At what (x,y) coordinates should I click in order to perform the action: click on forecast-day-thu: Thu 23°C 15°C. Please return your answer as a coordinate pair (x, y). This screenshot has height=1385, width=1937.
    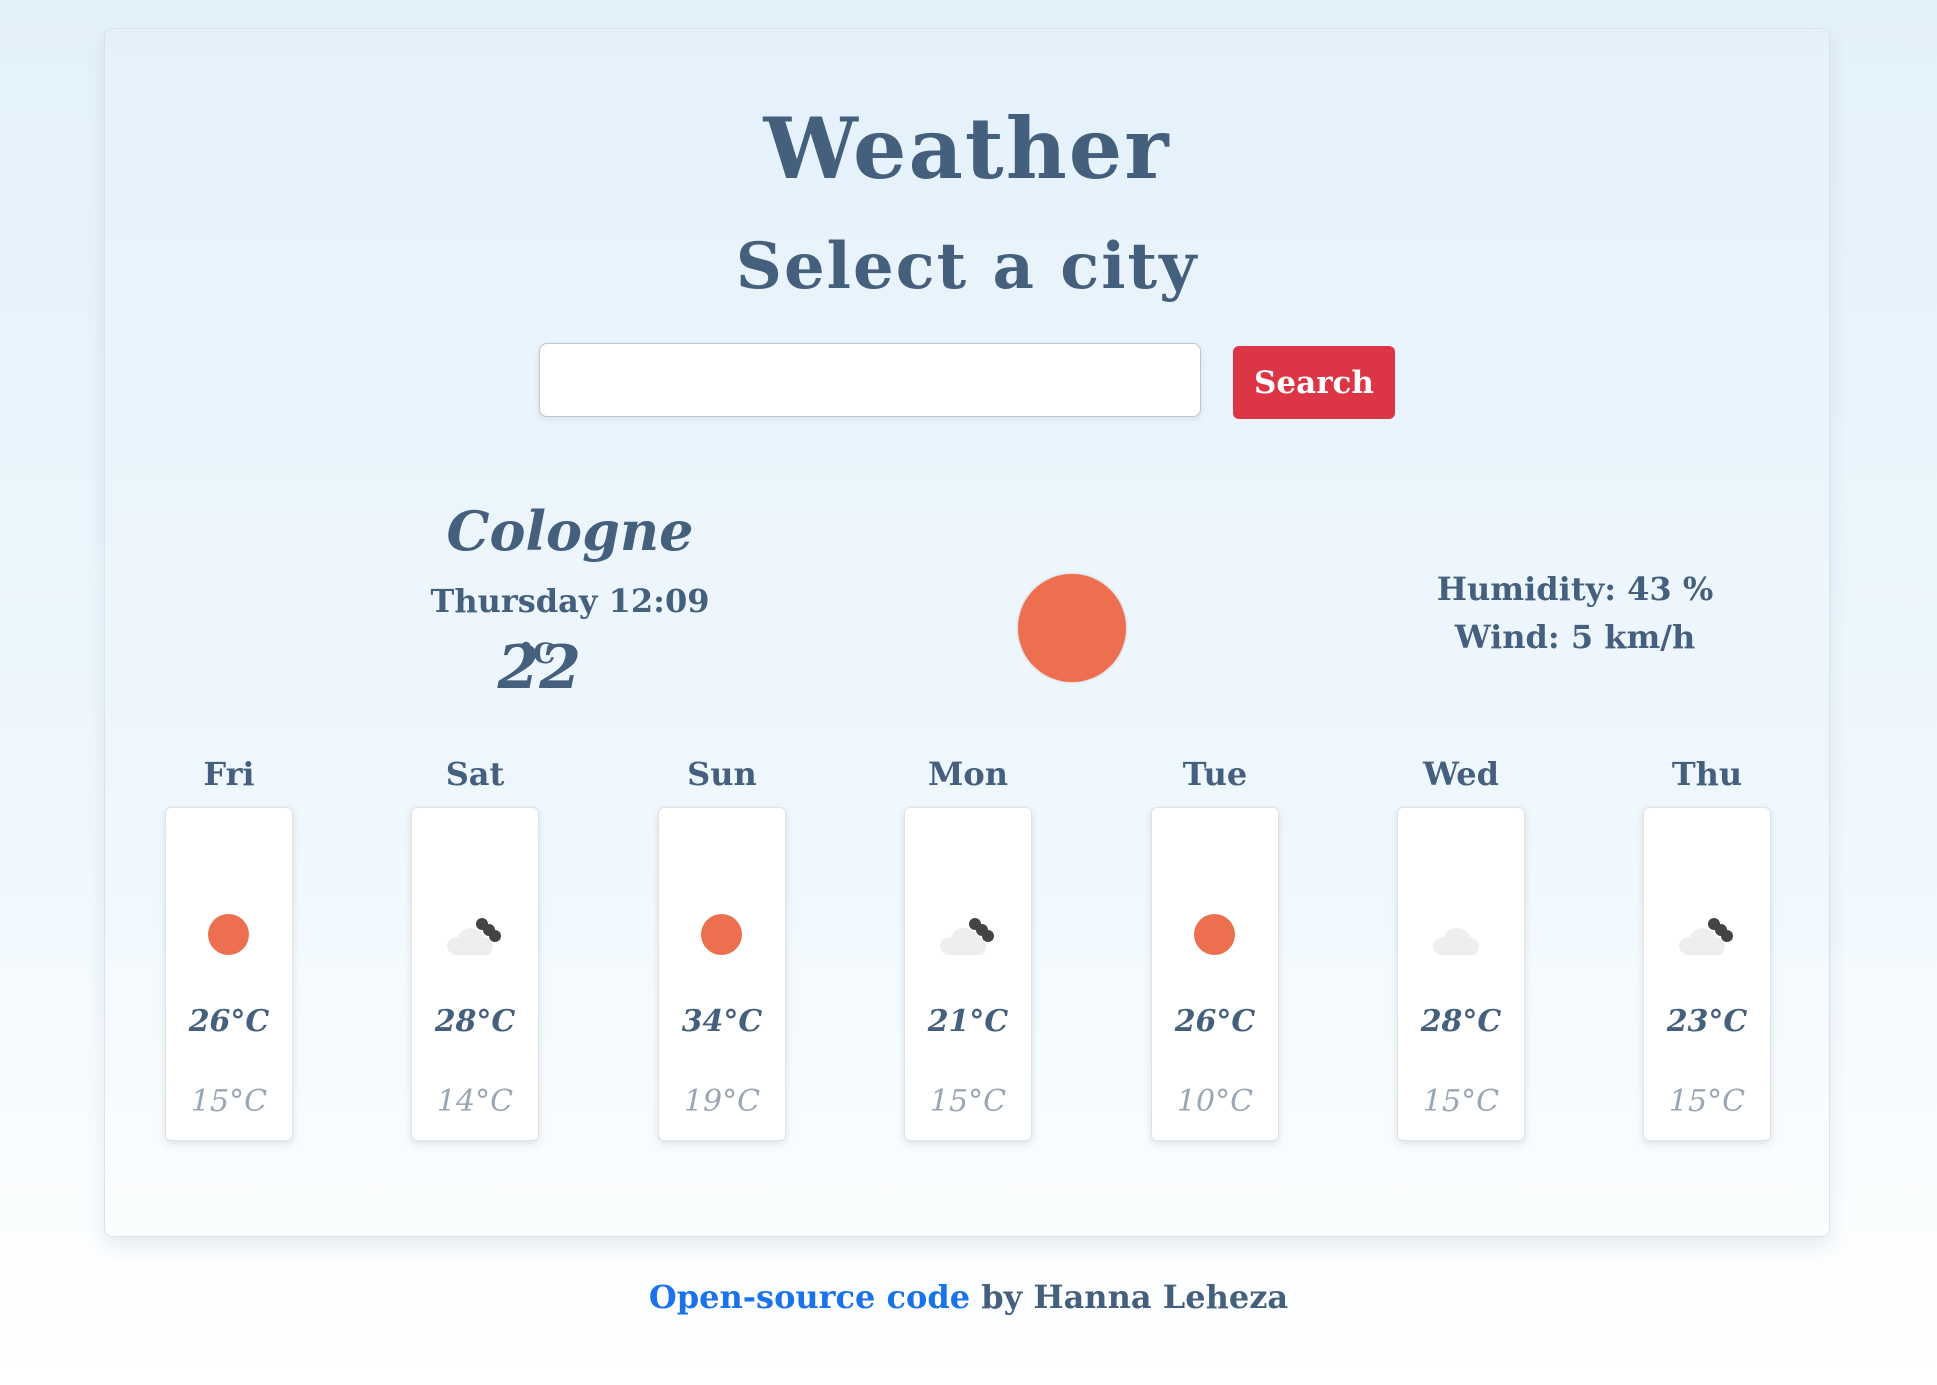
    Looking at the image, I should click on (1707, 948).